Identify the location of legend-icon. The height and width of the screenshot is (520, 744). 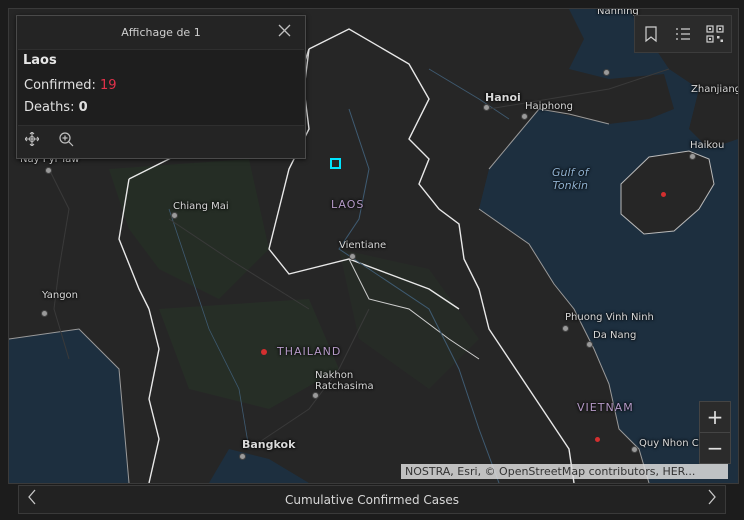
(683, 34).